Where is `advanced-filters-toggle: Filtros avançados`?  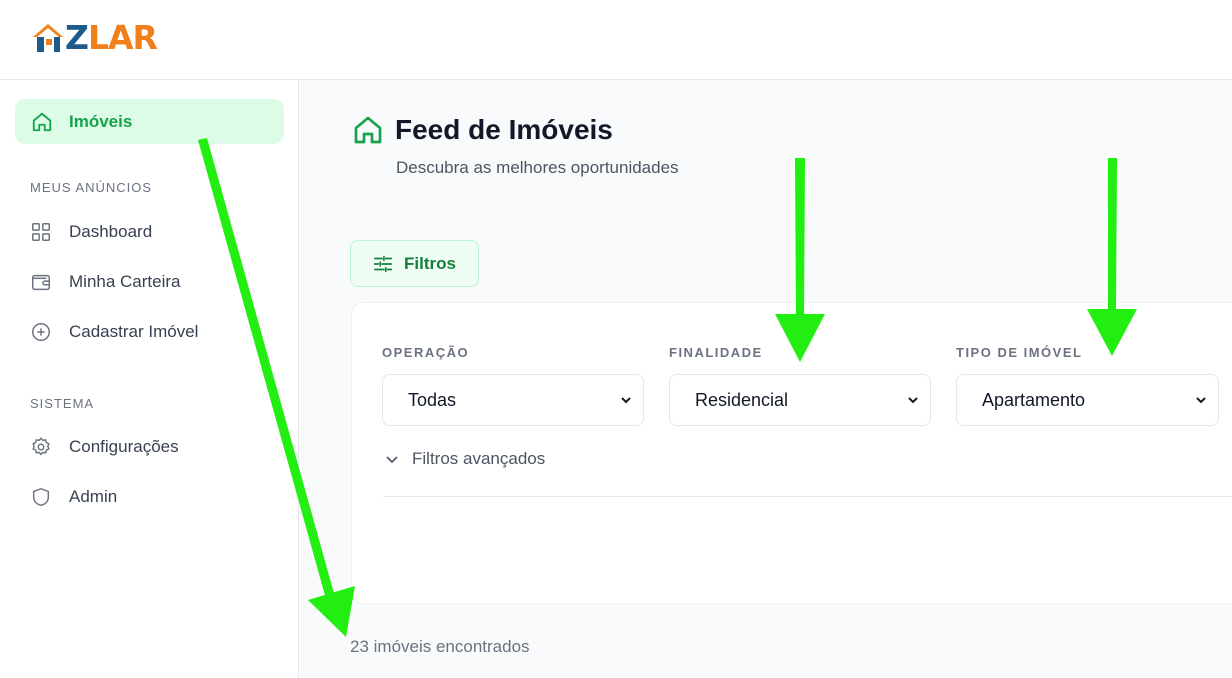
advanced-filters-toggle: Filtros avançados is located at coordinates (464, 459).